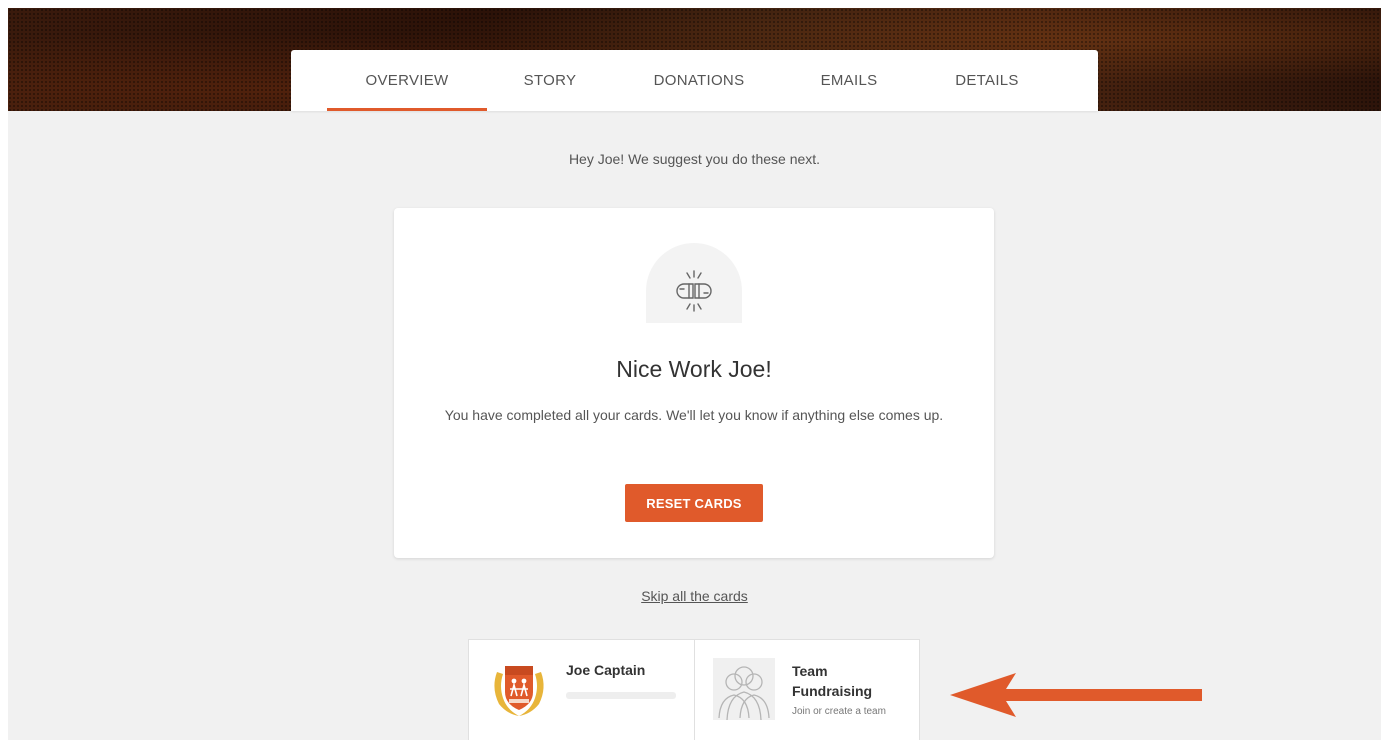 Image resolution: width=1387 pixels, height=740 pixels. Describe the element at coordinates (407, 80) in the screenshot. I see `tab-overview: OVERVIEW` at that location.